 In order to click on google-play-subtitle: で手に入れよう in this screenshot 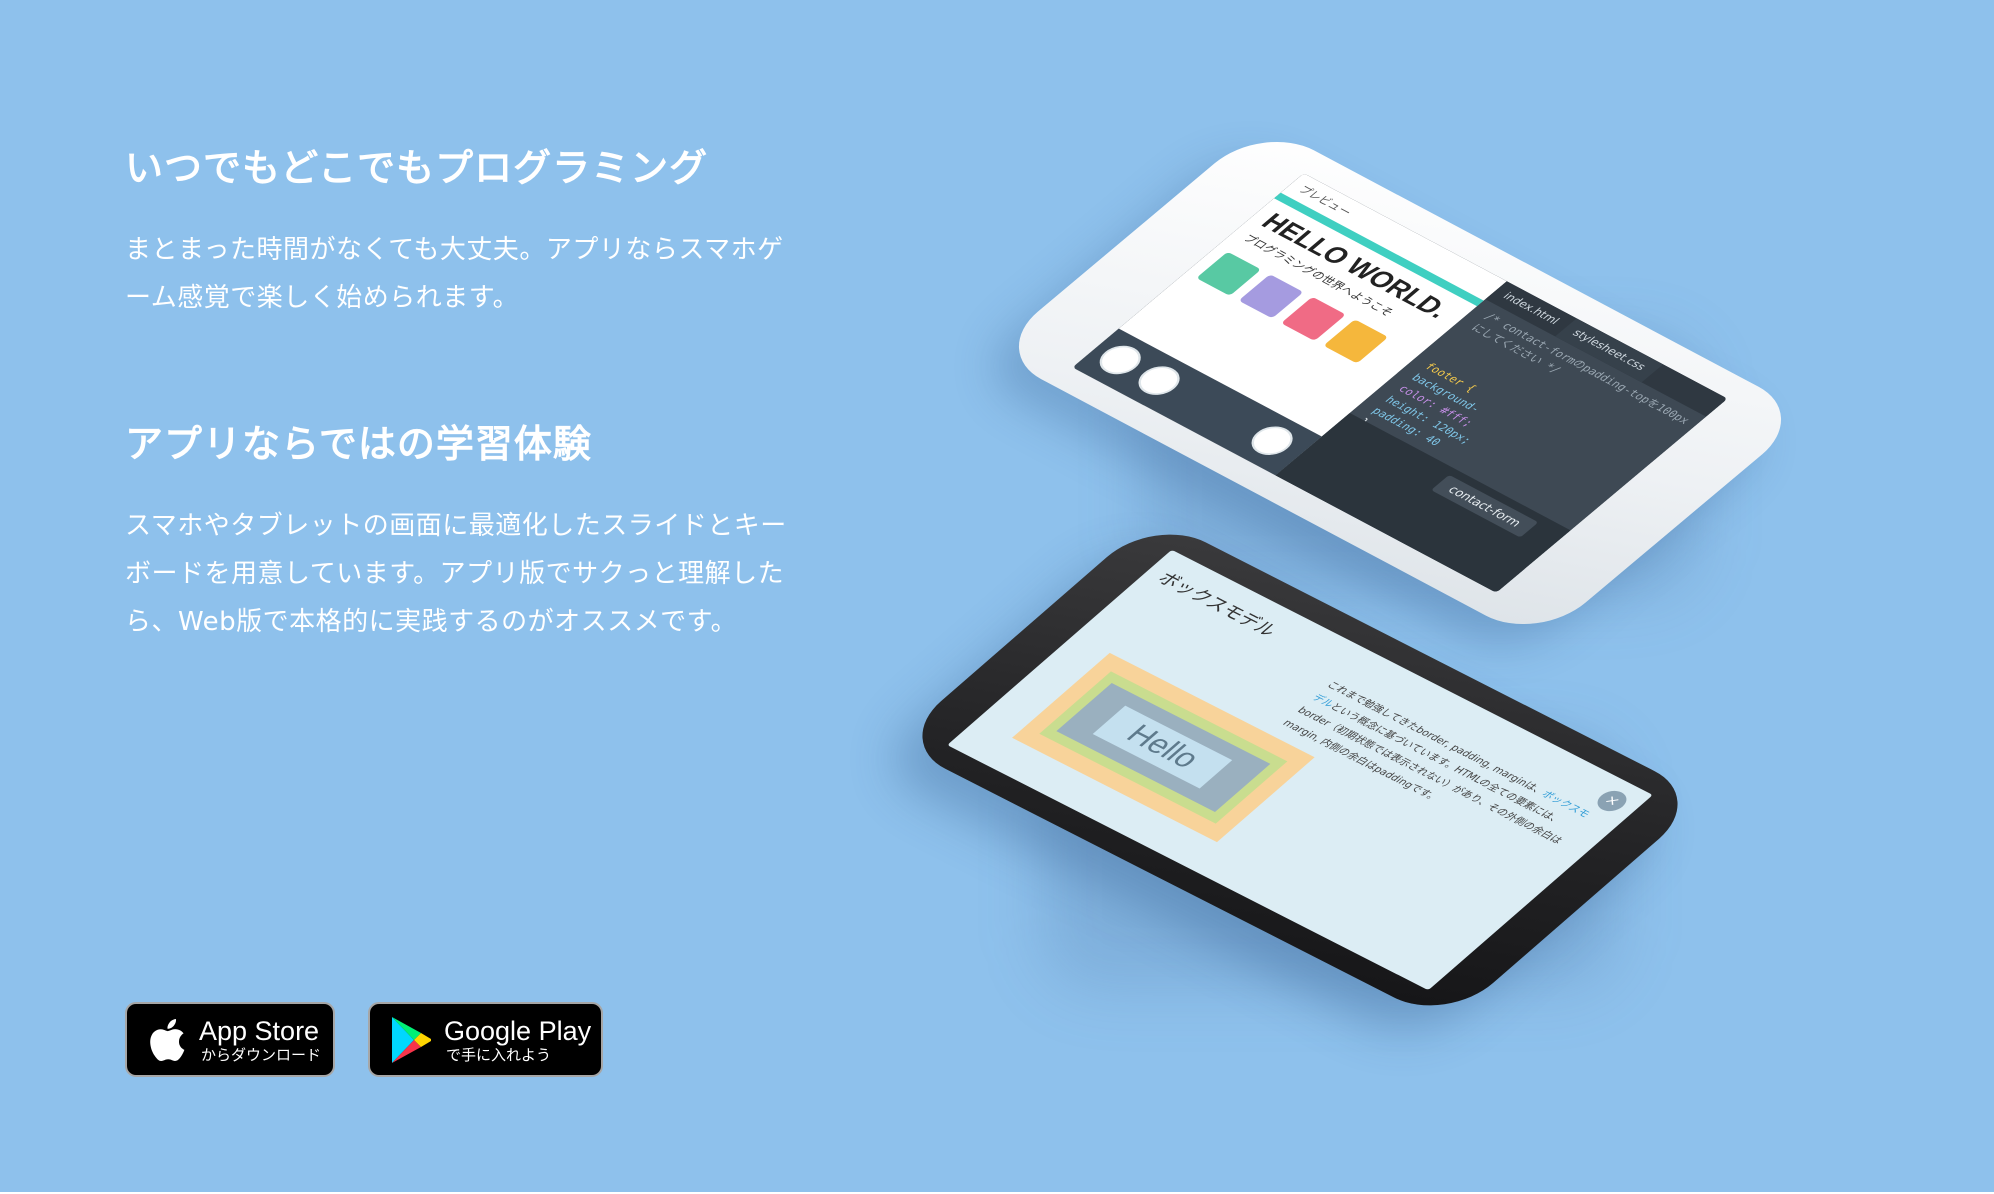, I will do `click(499, 1054)`.